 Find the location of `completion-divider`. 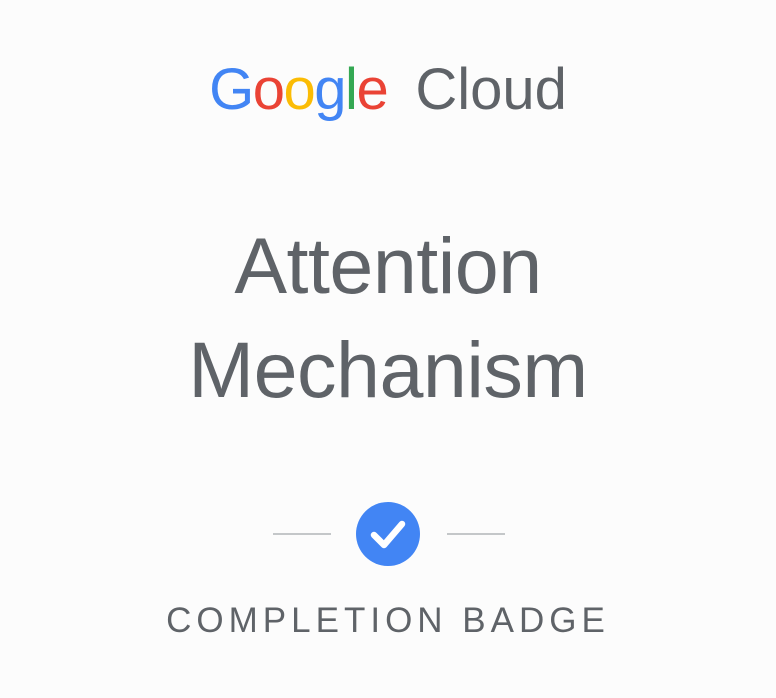

completion-divider is located at coordinates (388, 534).